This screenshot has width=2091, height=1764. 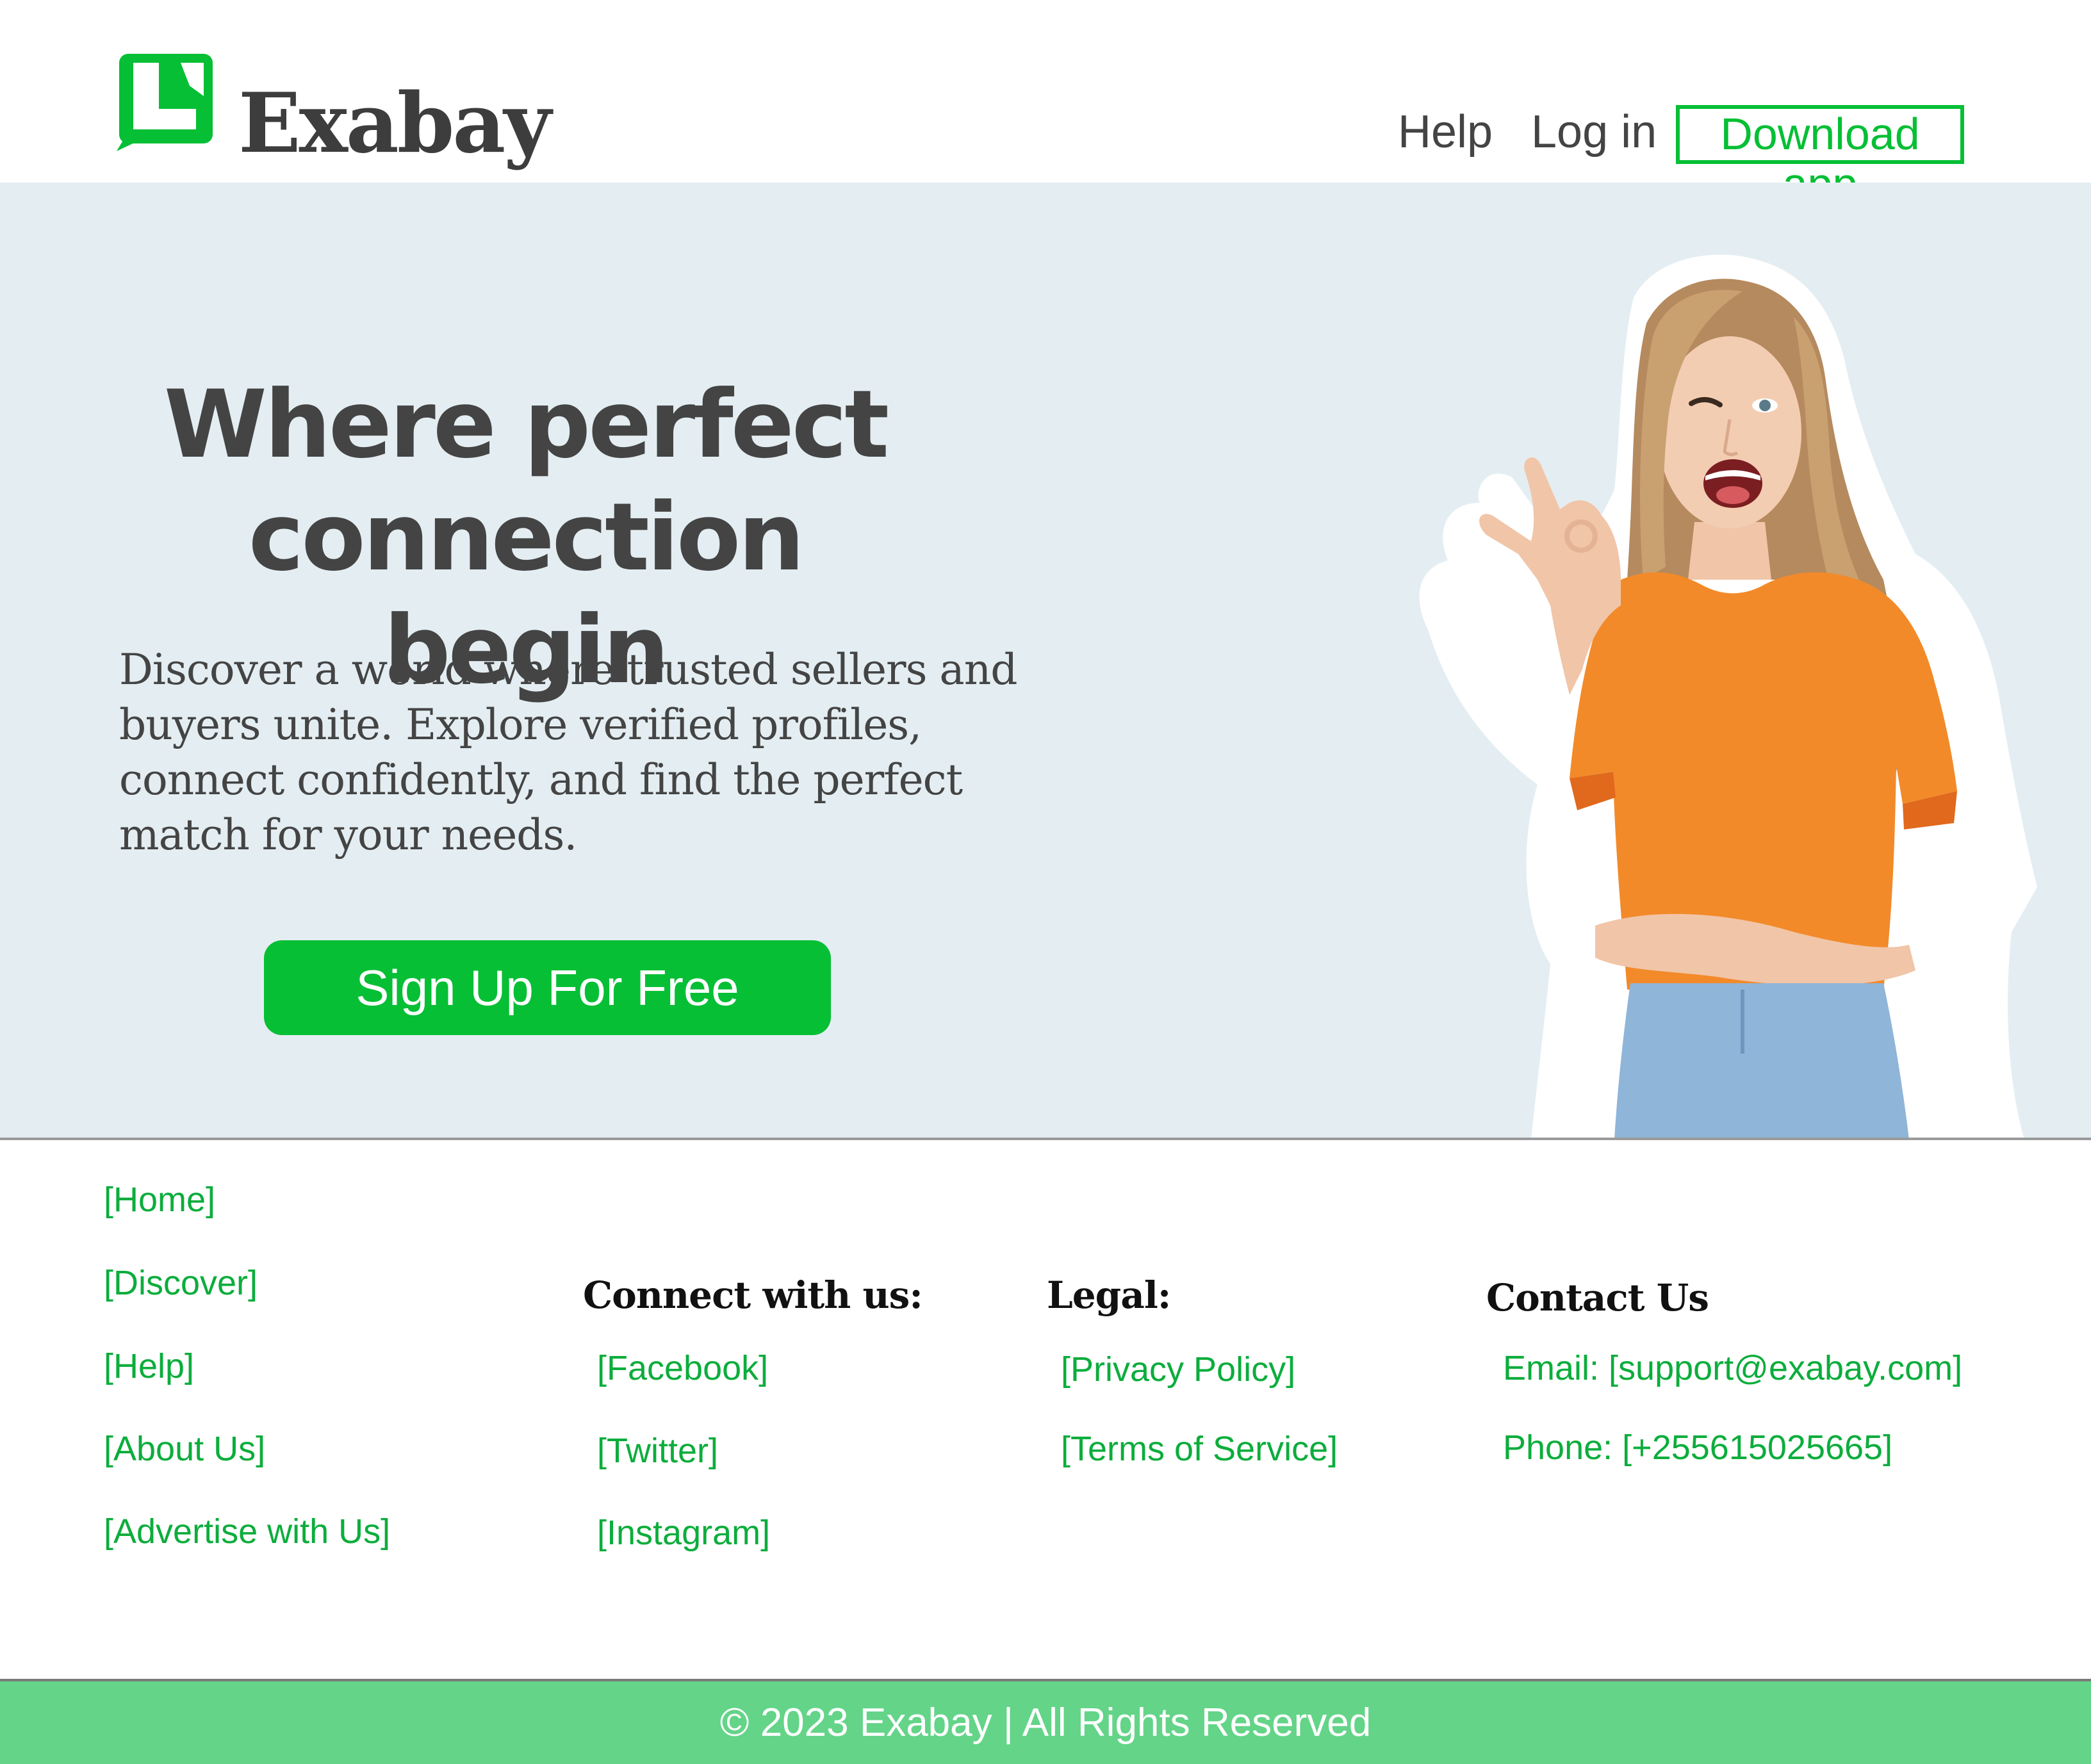 What do you see at coordinates (753, 1295) in the screenshot?
I see `connect-heading: Connect with us:` at bounding box center [753, 1295].